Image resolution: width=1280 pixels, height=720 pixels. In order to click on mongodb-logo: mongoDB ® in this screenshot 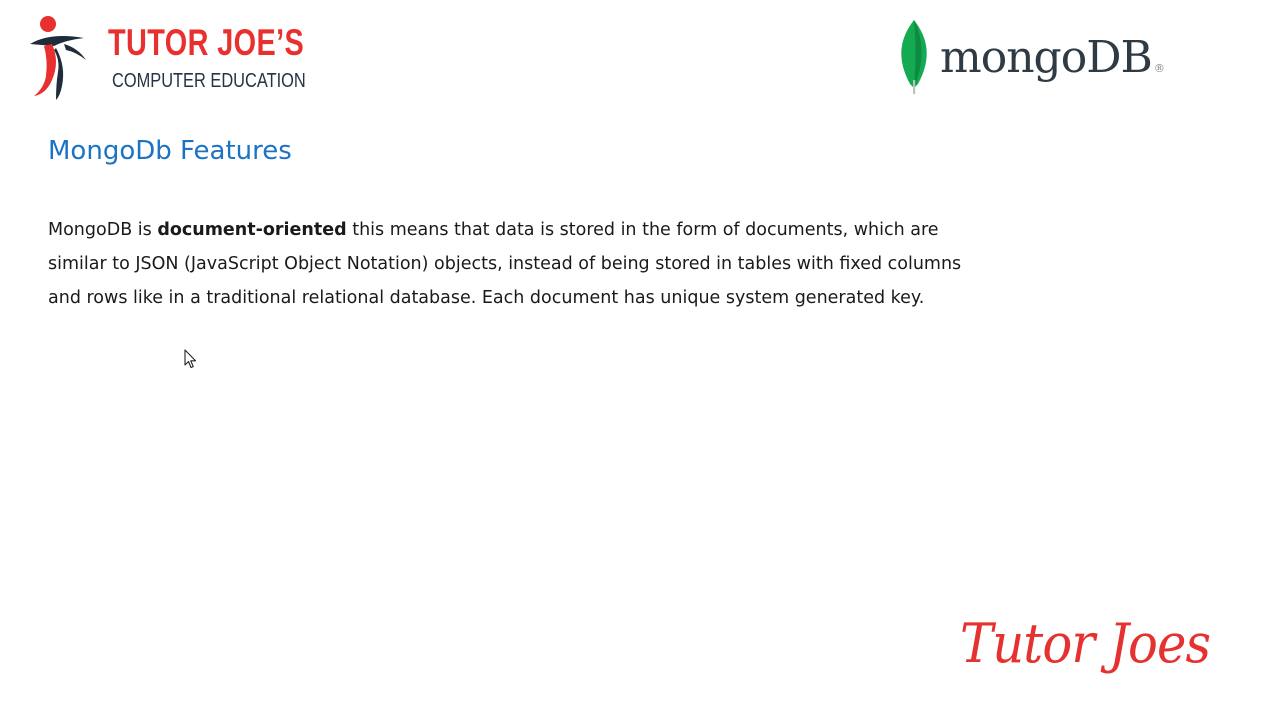, I will do `click(1044, 58)`.